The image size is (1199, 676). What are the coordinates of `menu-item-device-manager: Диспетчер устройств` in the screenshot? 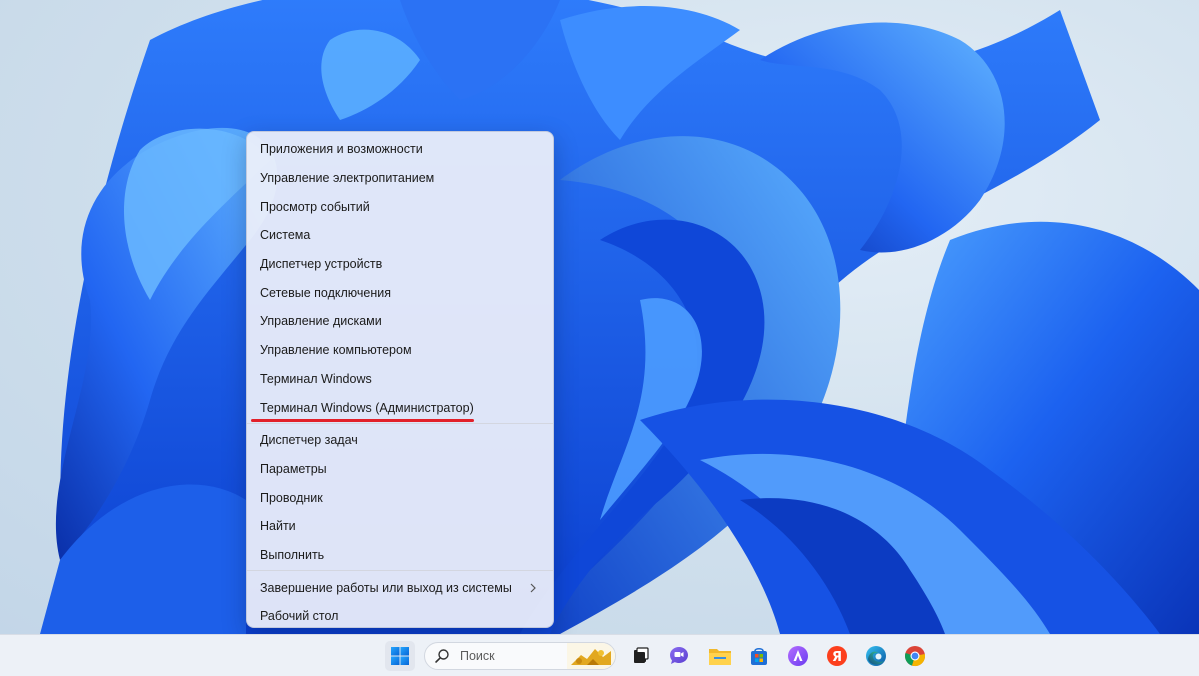 It's located at (400, 264).